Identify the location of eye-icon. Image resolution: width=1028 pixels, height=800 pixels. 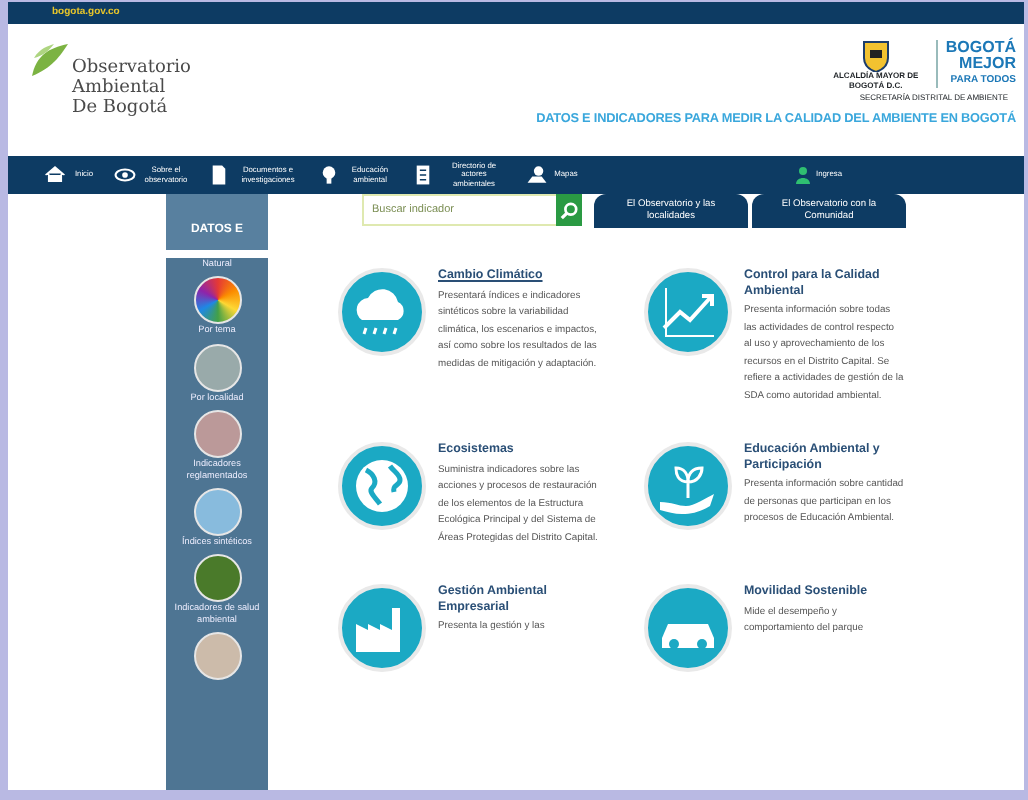
(125, 175).